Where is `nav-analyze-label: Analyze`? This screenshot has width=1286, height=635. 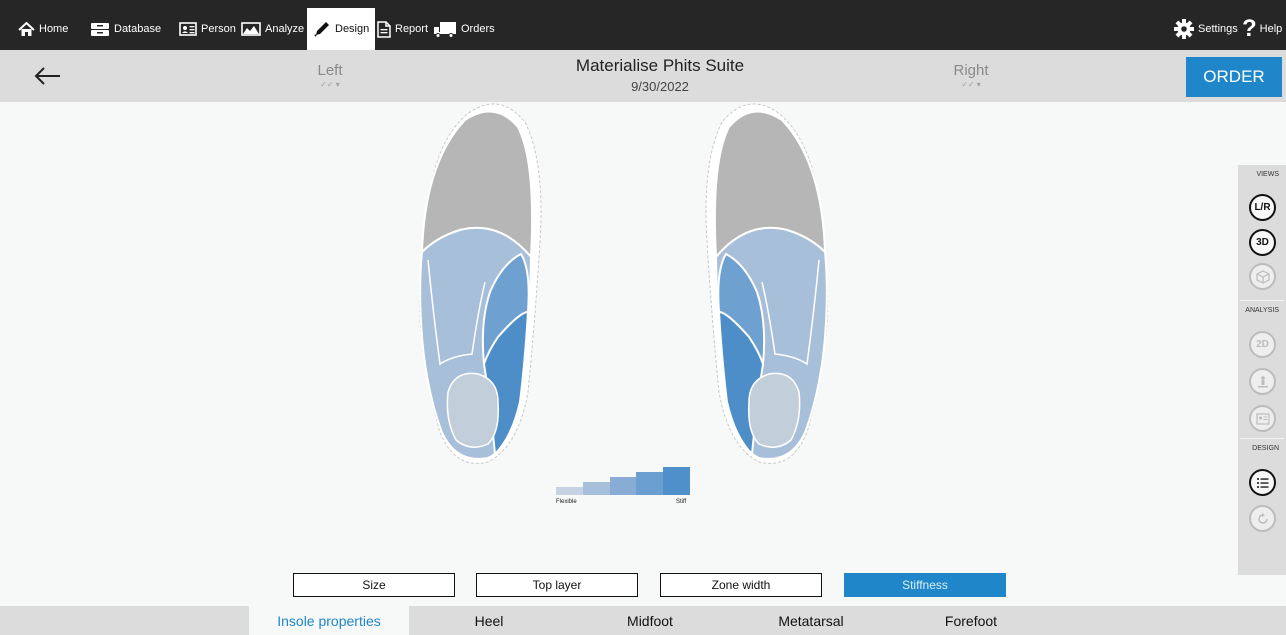 nav-analyze-label: Analyze is located at coordinates (285, 29).